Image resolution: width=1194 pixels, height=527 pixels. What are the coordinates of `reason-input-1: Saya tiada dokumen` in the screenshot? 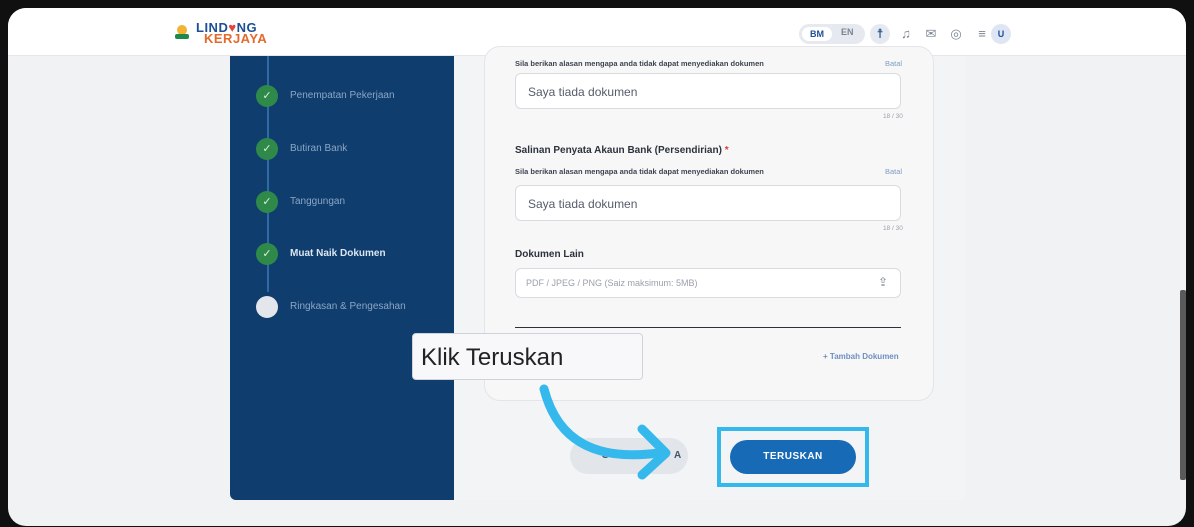 It's located at (708, 91).